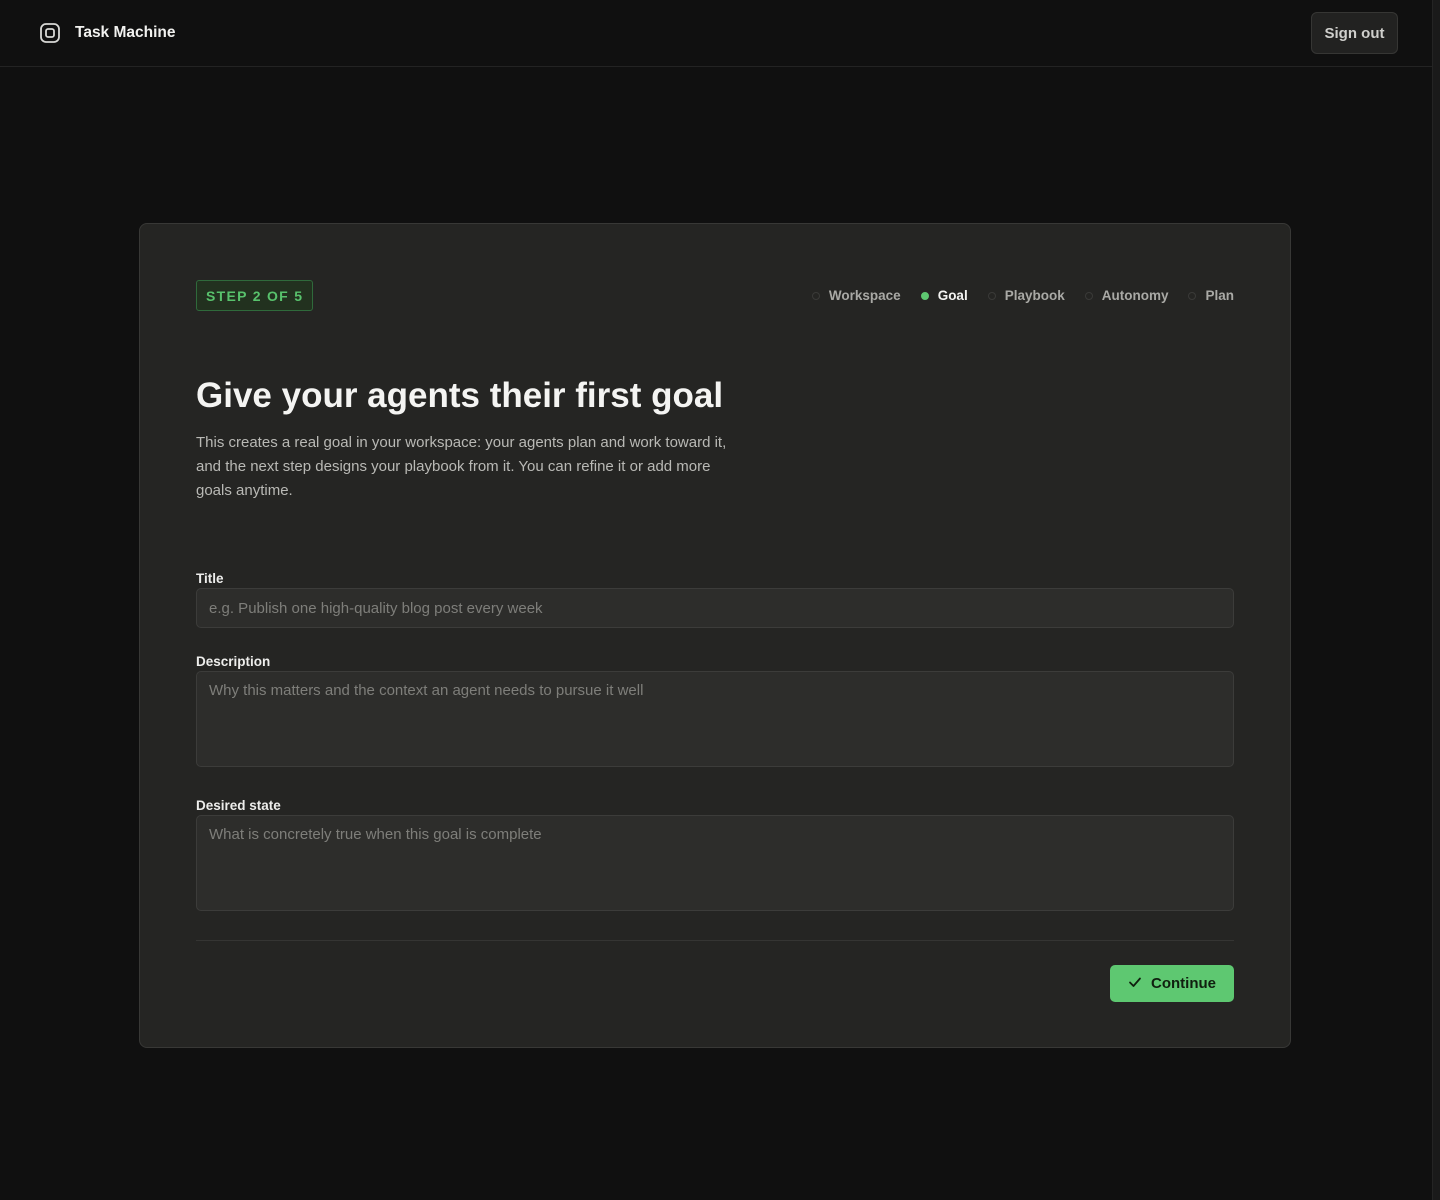 The image size is (1440, 1200). I want to click on desired-state-field-group: Desired state, so click(715, 856).